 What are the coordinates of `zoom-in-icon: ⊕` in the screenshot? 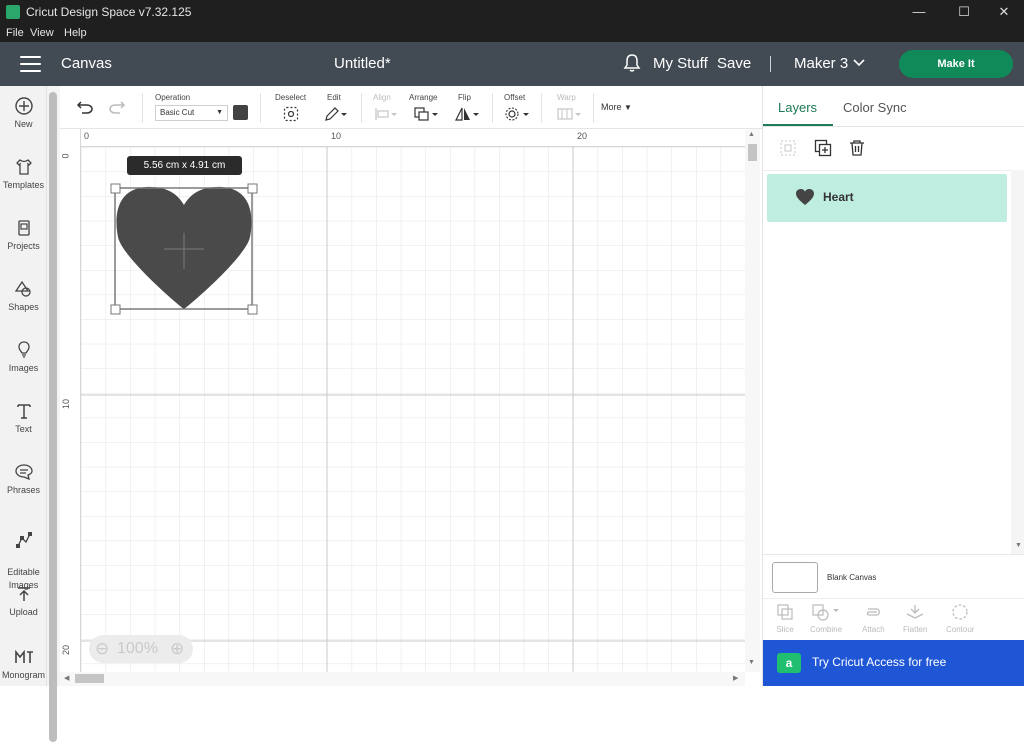 It's located at (177, 649).